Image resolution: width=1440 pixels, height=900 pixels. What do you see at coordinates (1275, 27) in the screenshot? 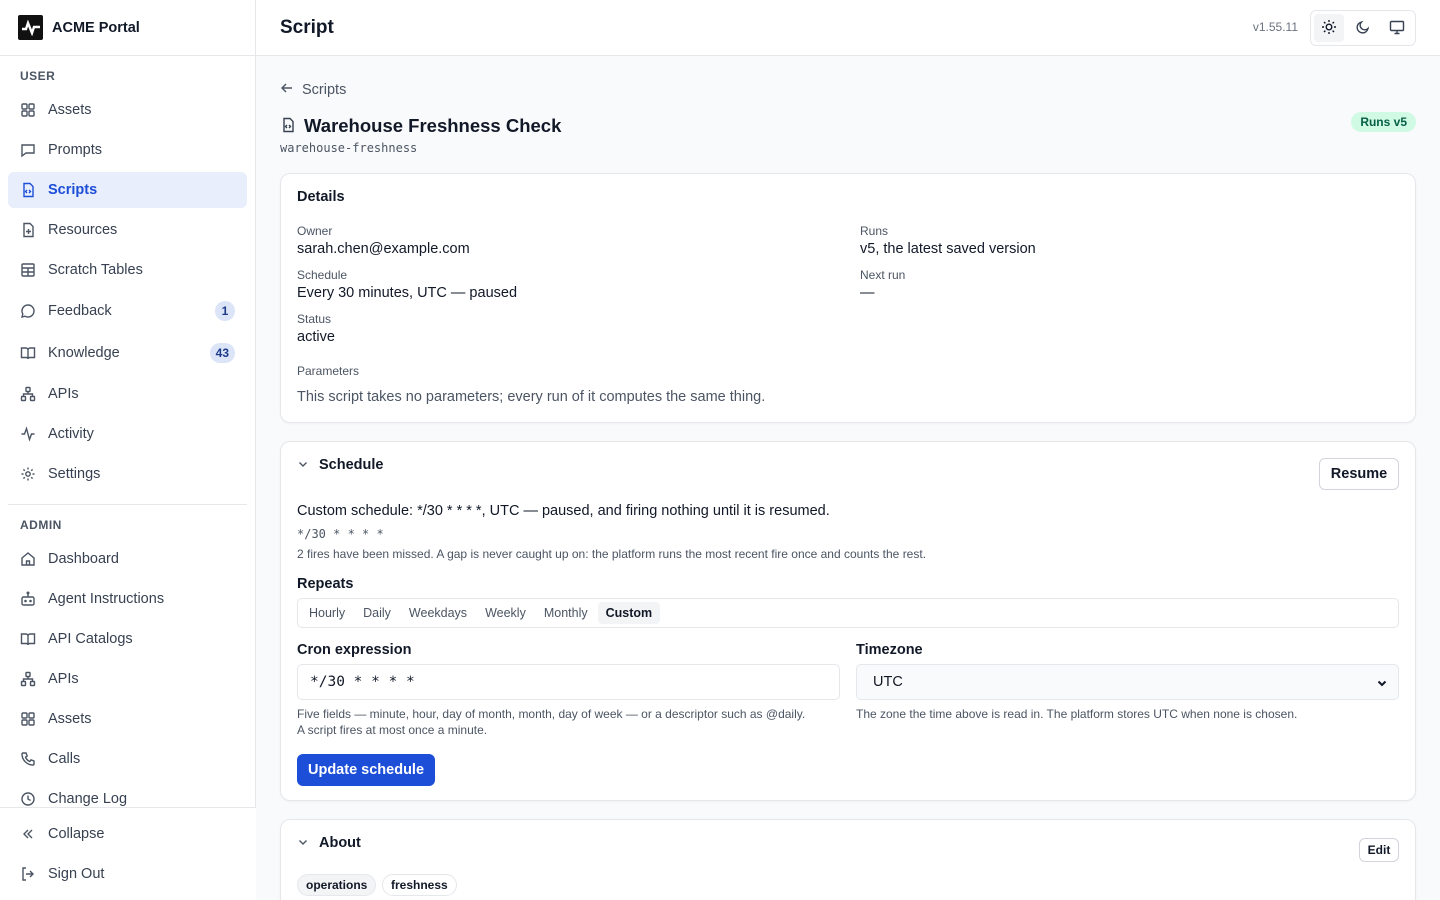
I see `version-label: v1.55.11` at bounding box center [1275, 27].